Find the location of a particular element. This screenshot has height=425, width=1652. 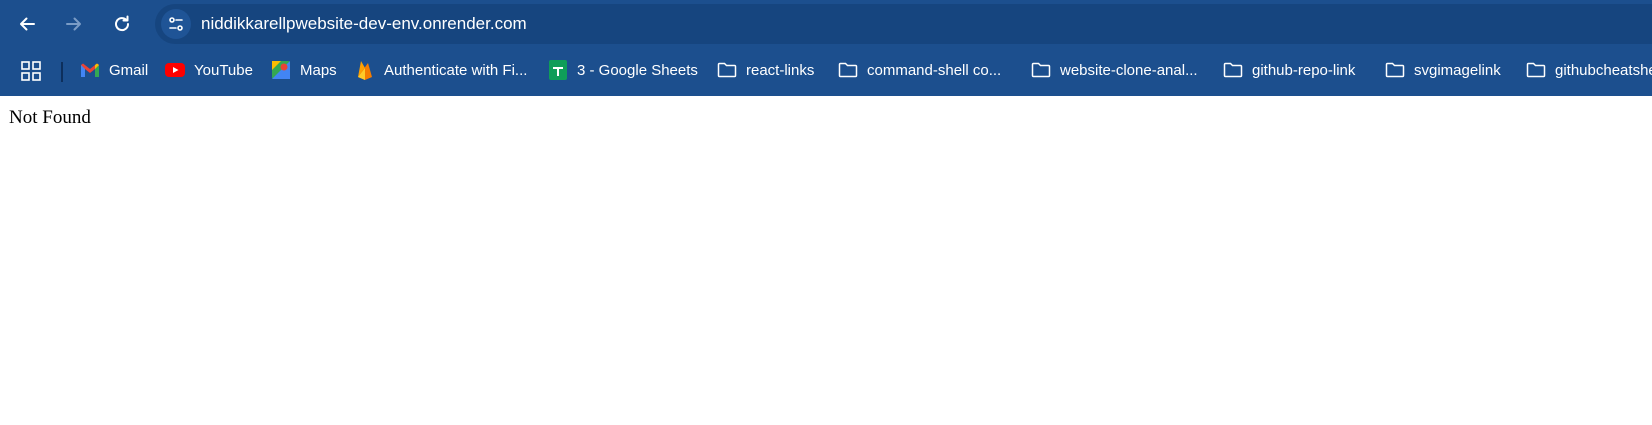

bookmark-gmail: Gmail is located at coordinates (114, 70).